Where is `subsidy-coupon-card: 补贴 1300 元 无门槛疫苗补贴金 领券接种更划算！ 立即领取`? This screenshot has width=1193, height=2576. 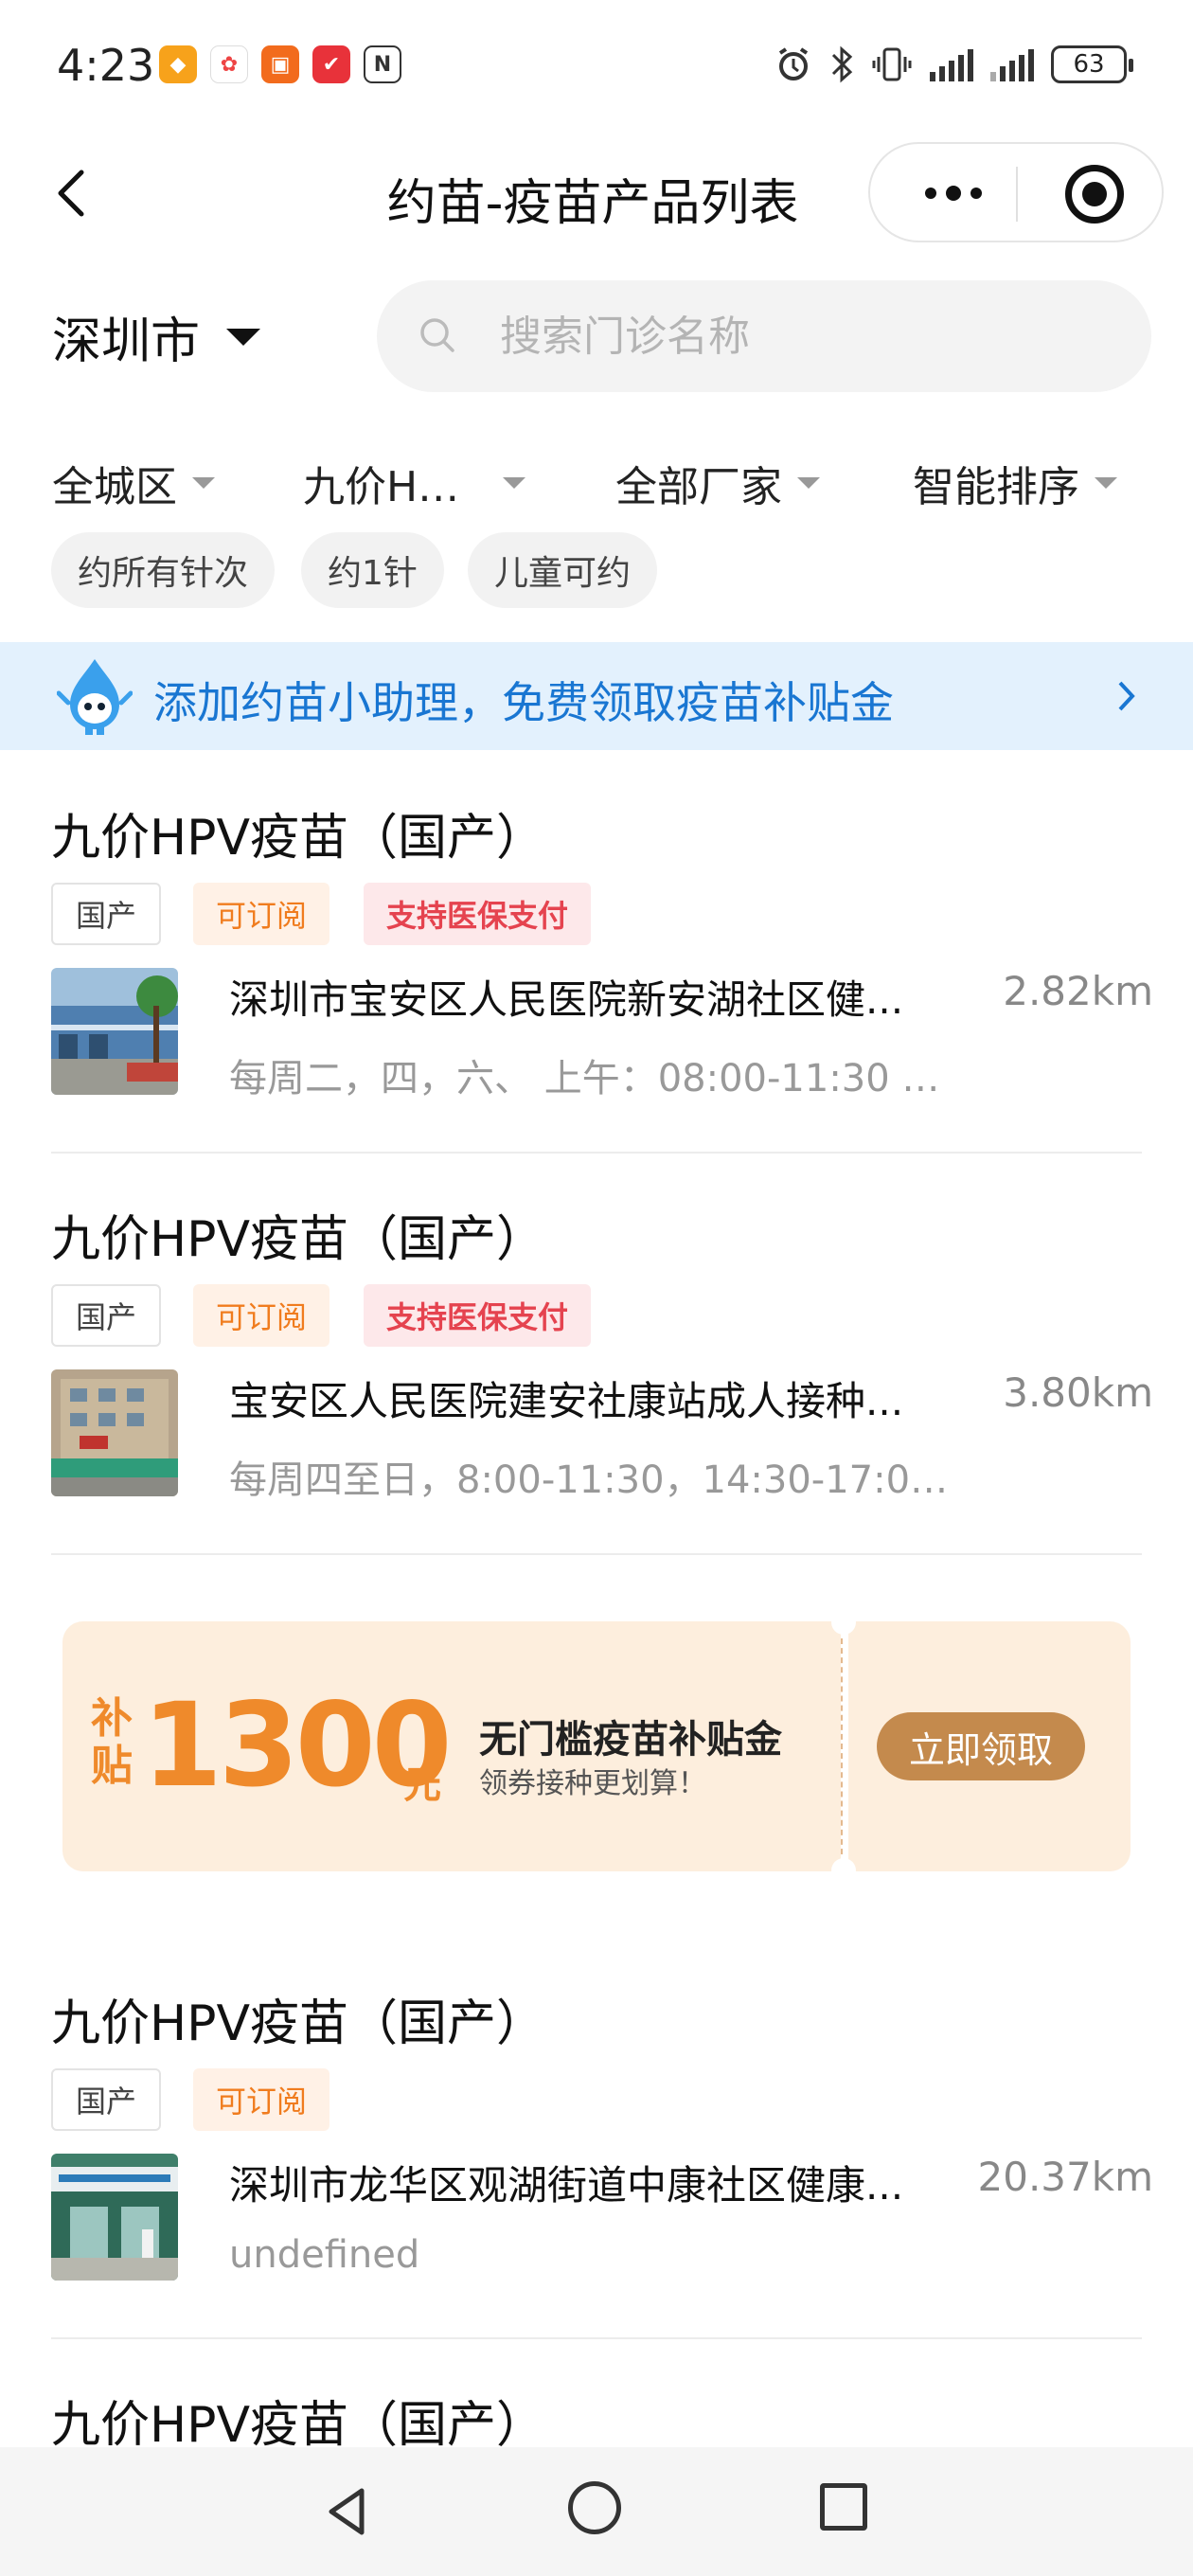
subsidy-coupon-card: 补贴 1300 元 无门槛疫苗补贴金 领券接种更划算！ 立即领取 is located at coordinates (596, 1746).